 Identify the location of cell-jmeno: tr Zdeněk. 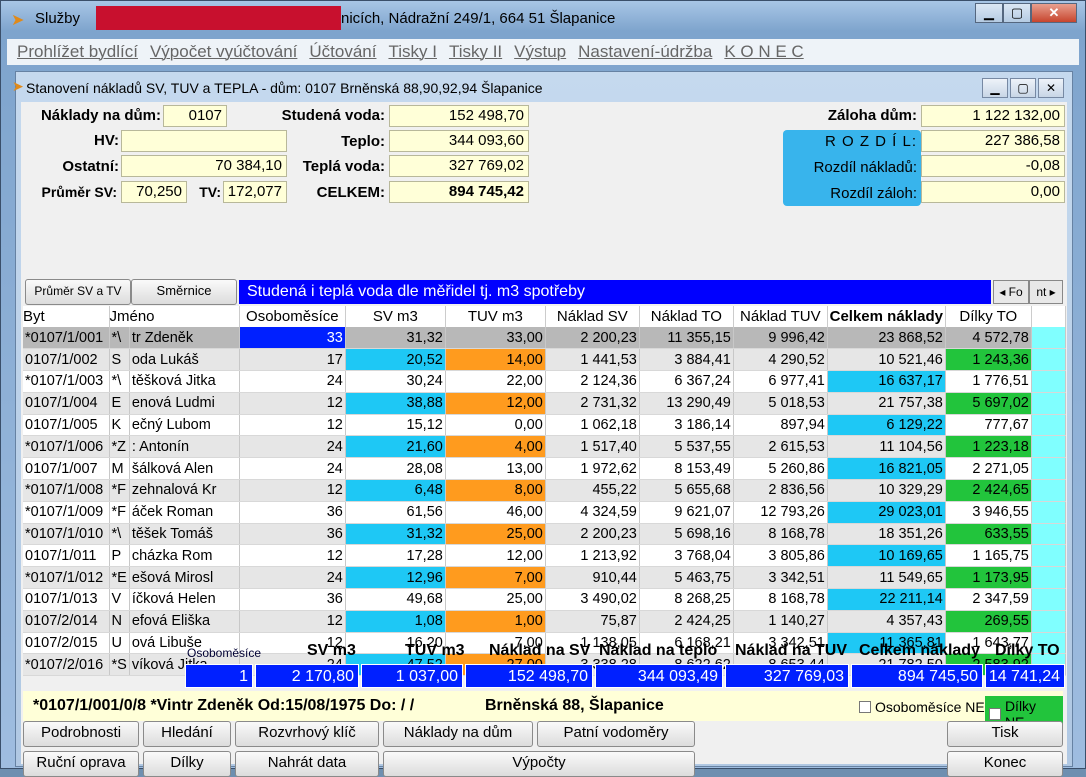
(184, 338).